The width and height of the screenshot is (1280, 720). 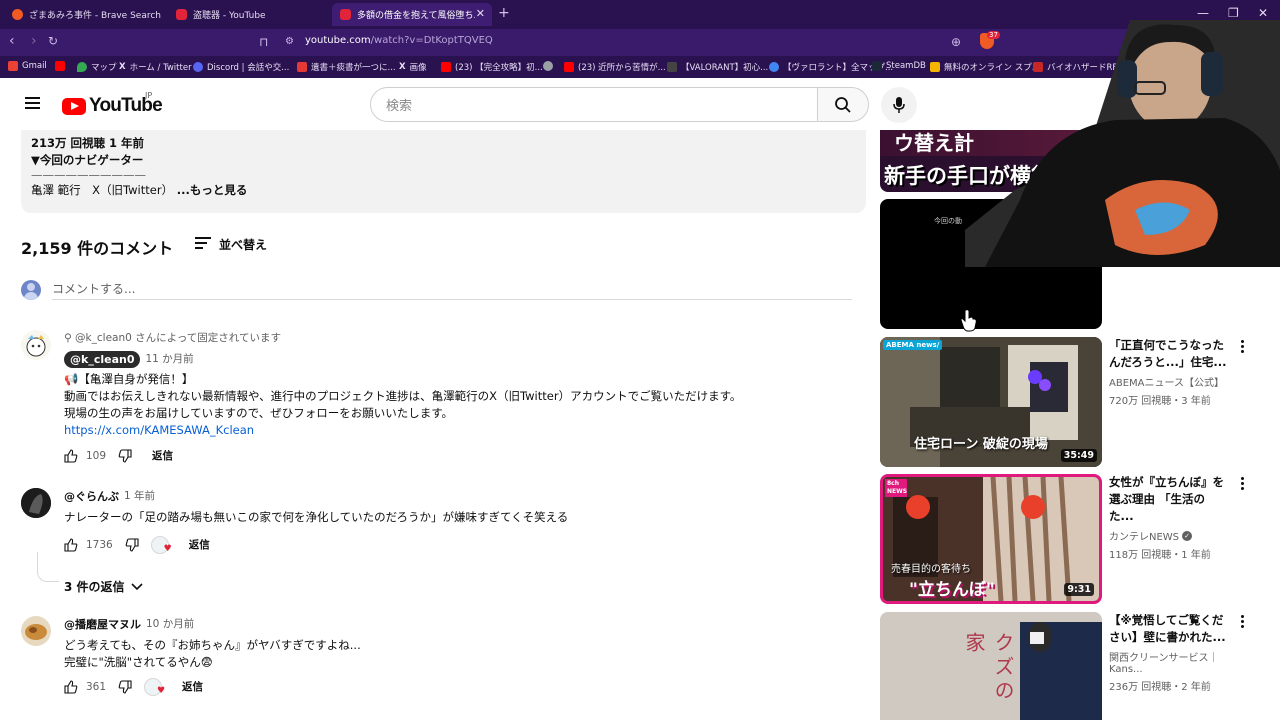 What do you see at coordinates (548, 66) in the screenshot?
I see `bookmark-item` at bounding box center [548, 66].